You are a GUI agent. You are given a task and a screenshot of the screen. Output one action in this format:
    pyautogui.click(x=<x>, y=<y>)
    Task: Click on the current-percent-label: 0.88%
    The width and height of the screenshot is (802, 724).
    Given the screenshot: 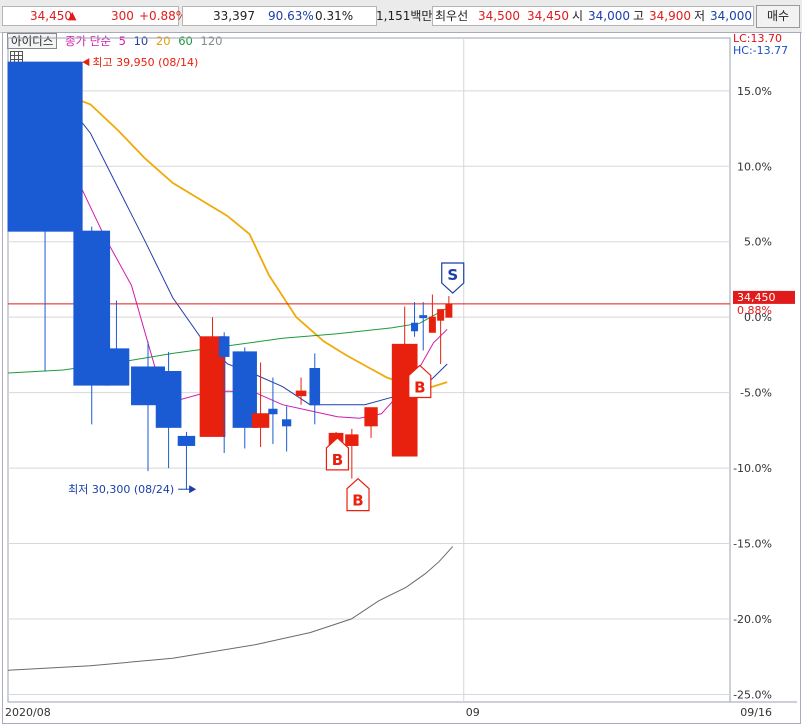 What is the action you would take?
    pyautogui.click(x=754, y=310)
    